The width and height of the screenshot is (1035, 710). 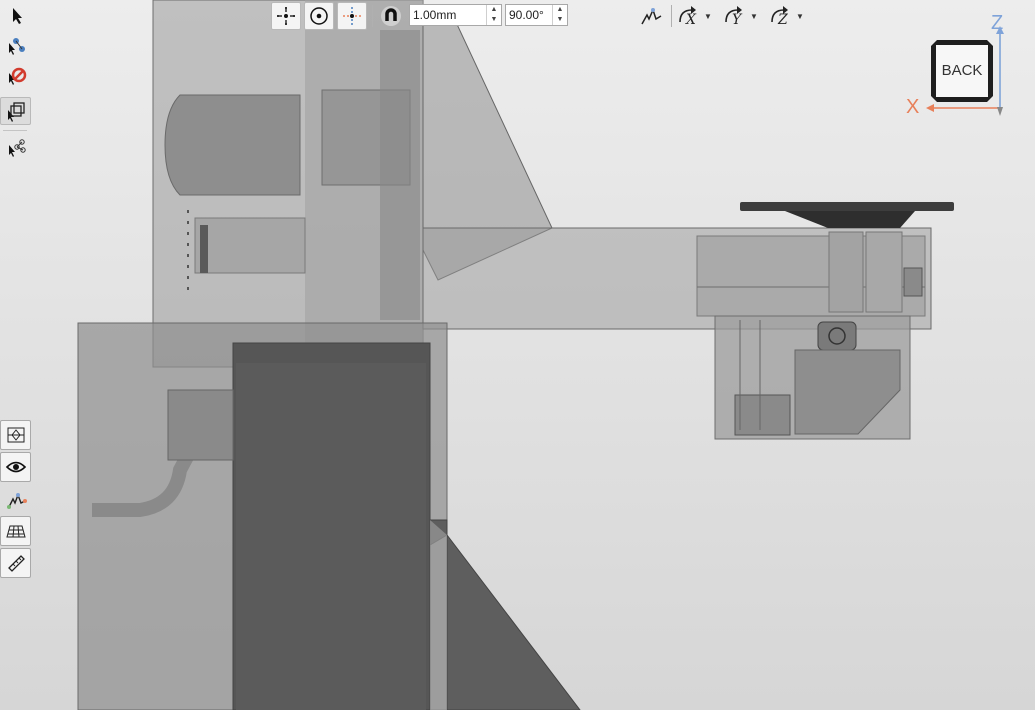 What do you see at coordinates (288, 184) in the screenshot?
I see `model-upper-housing` at bounding box center [288, 184].